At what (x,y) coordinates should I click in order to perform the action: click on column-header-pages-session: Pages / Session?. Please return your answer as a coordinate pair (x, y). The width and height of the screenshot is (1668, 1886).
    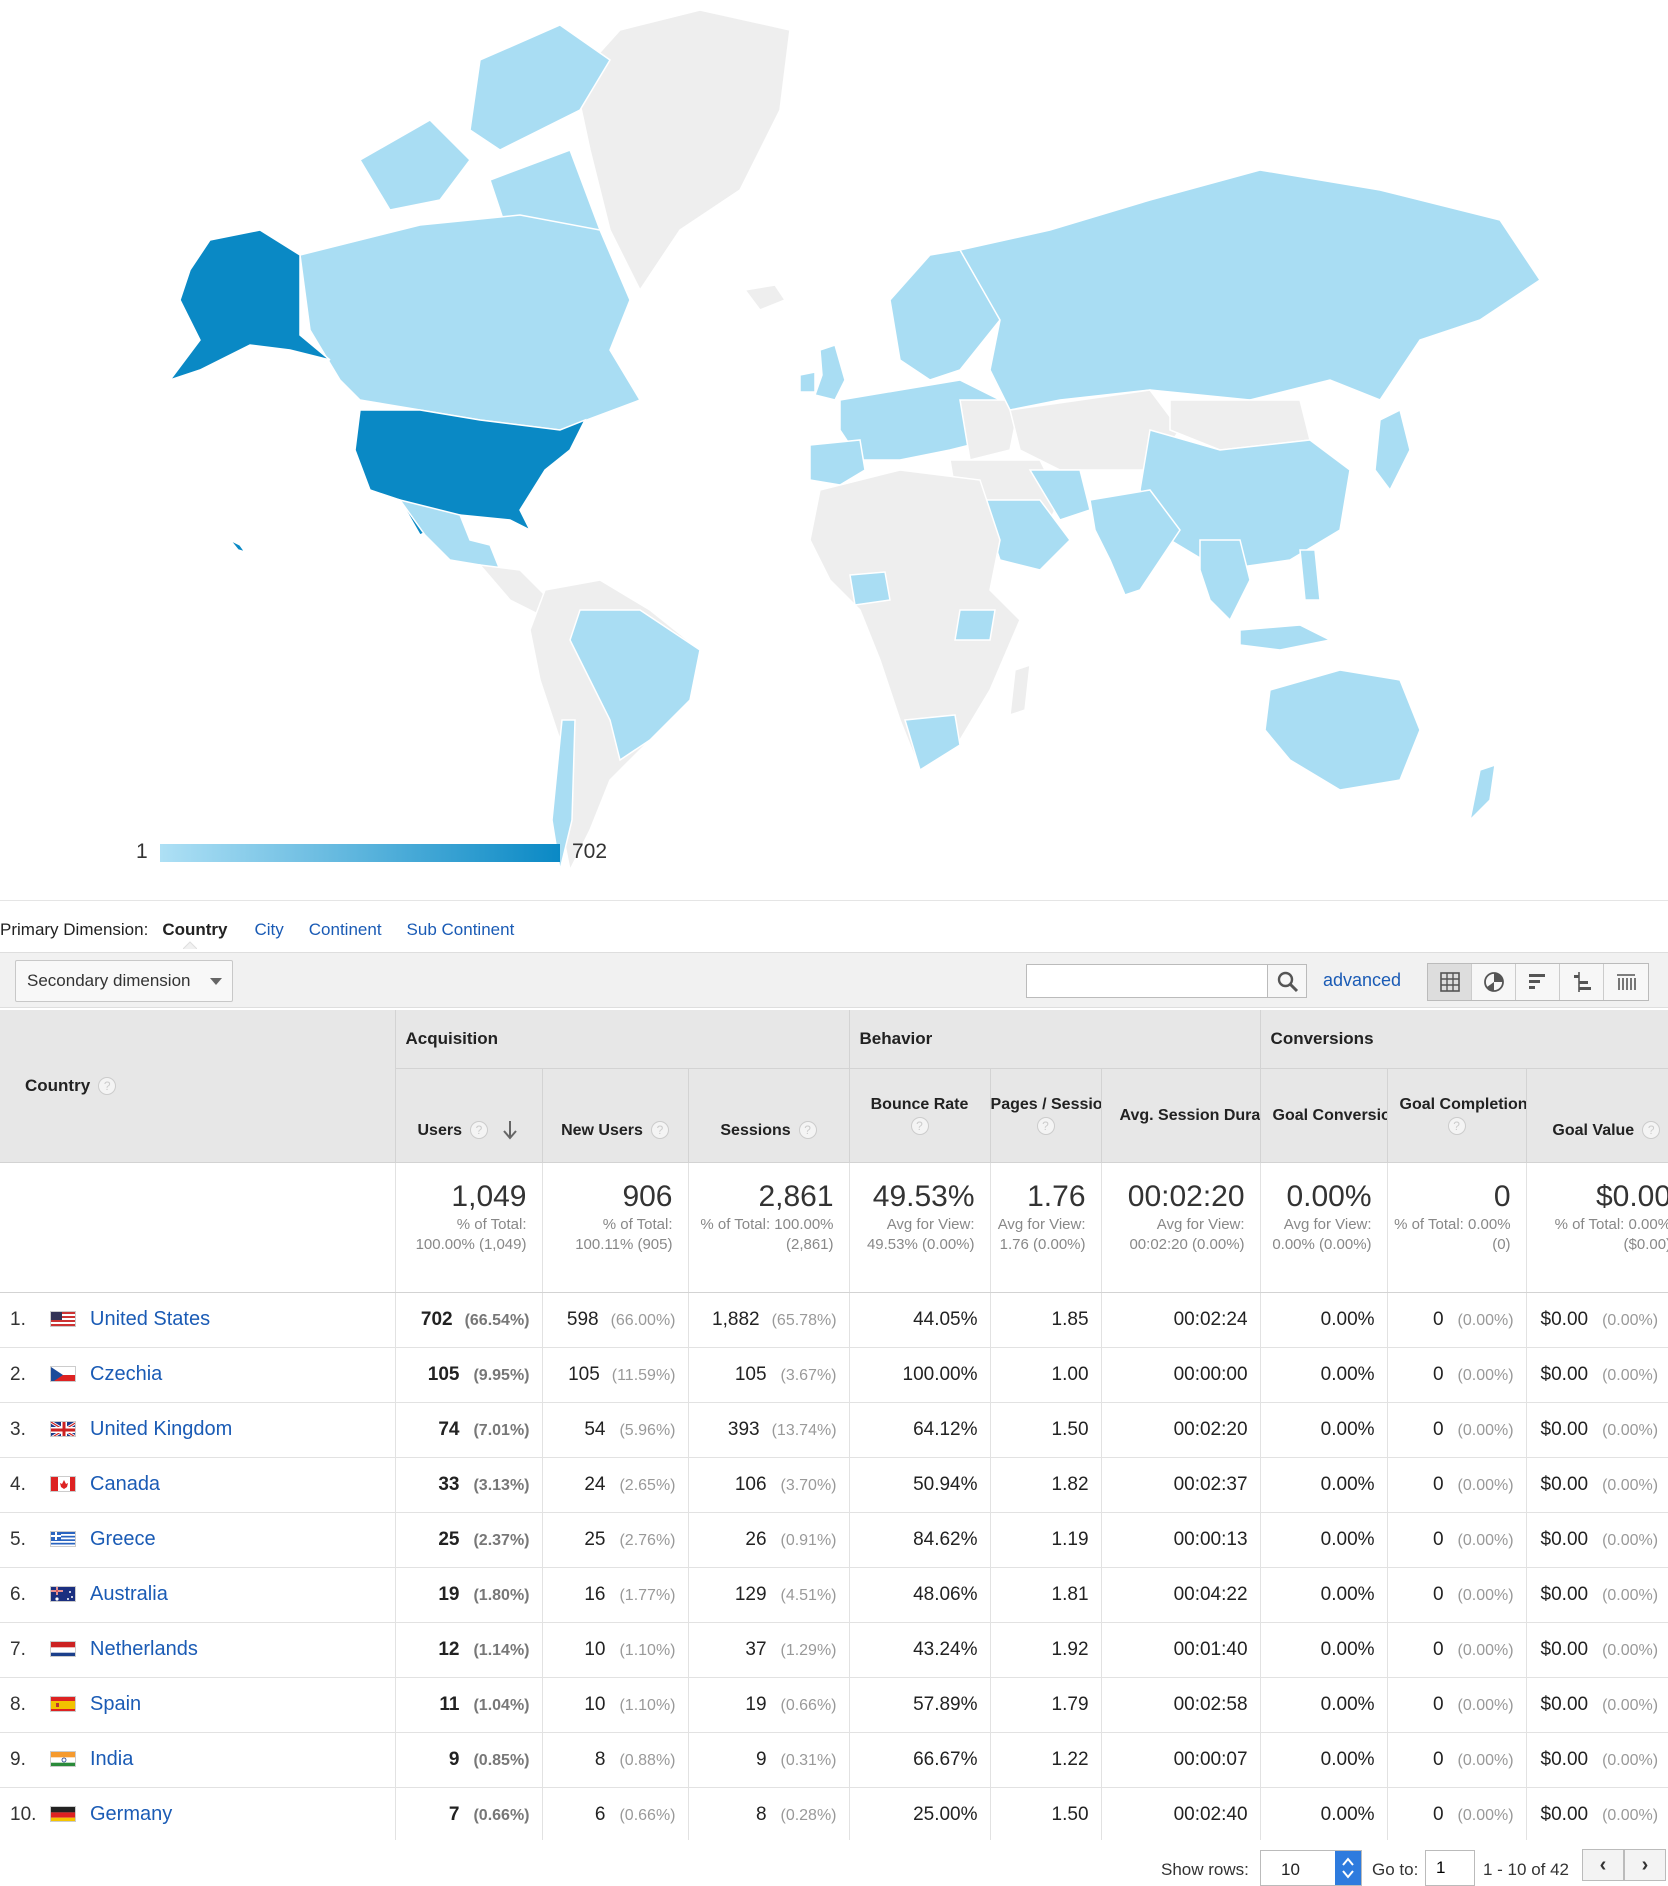
    Looking at the image, I should click on (1045, 1115).